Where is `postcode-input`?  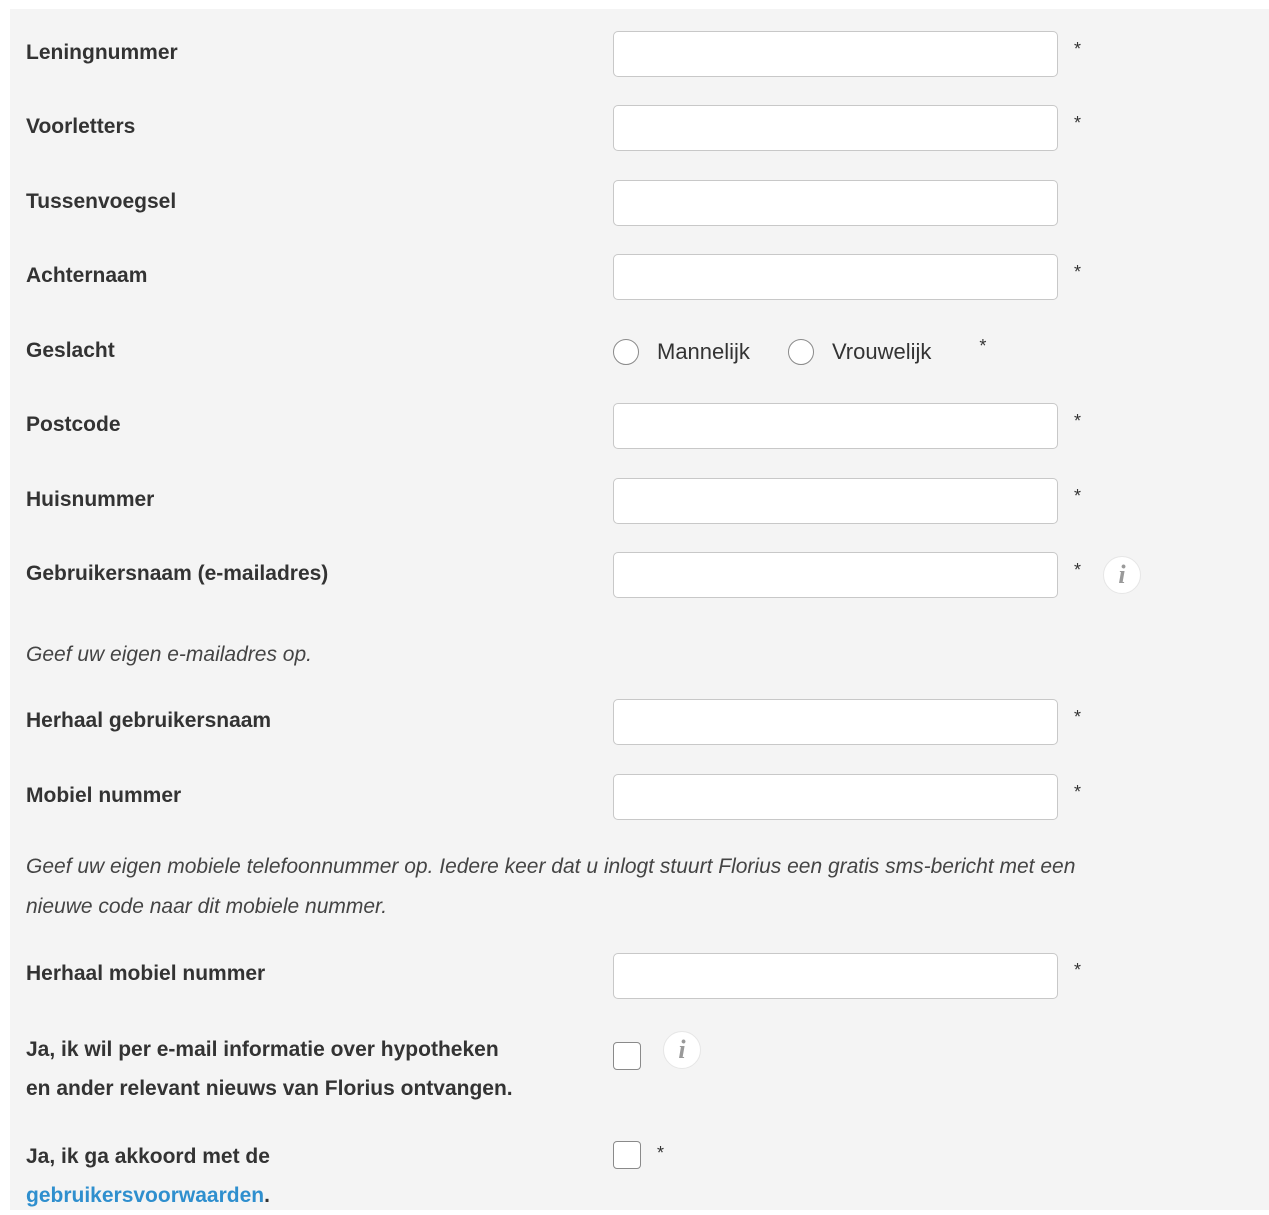
postcode-input is located at coordinates (835, 426).